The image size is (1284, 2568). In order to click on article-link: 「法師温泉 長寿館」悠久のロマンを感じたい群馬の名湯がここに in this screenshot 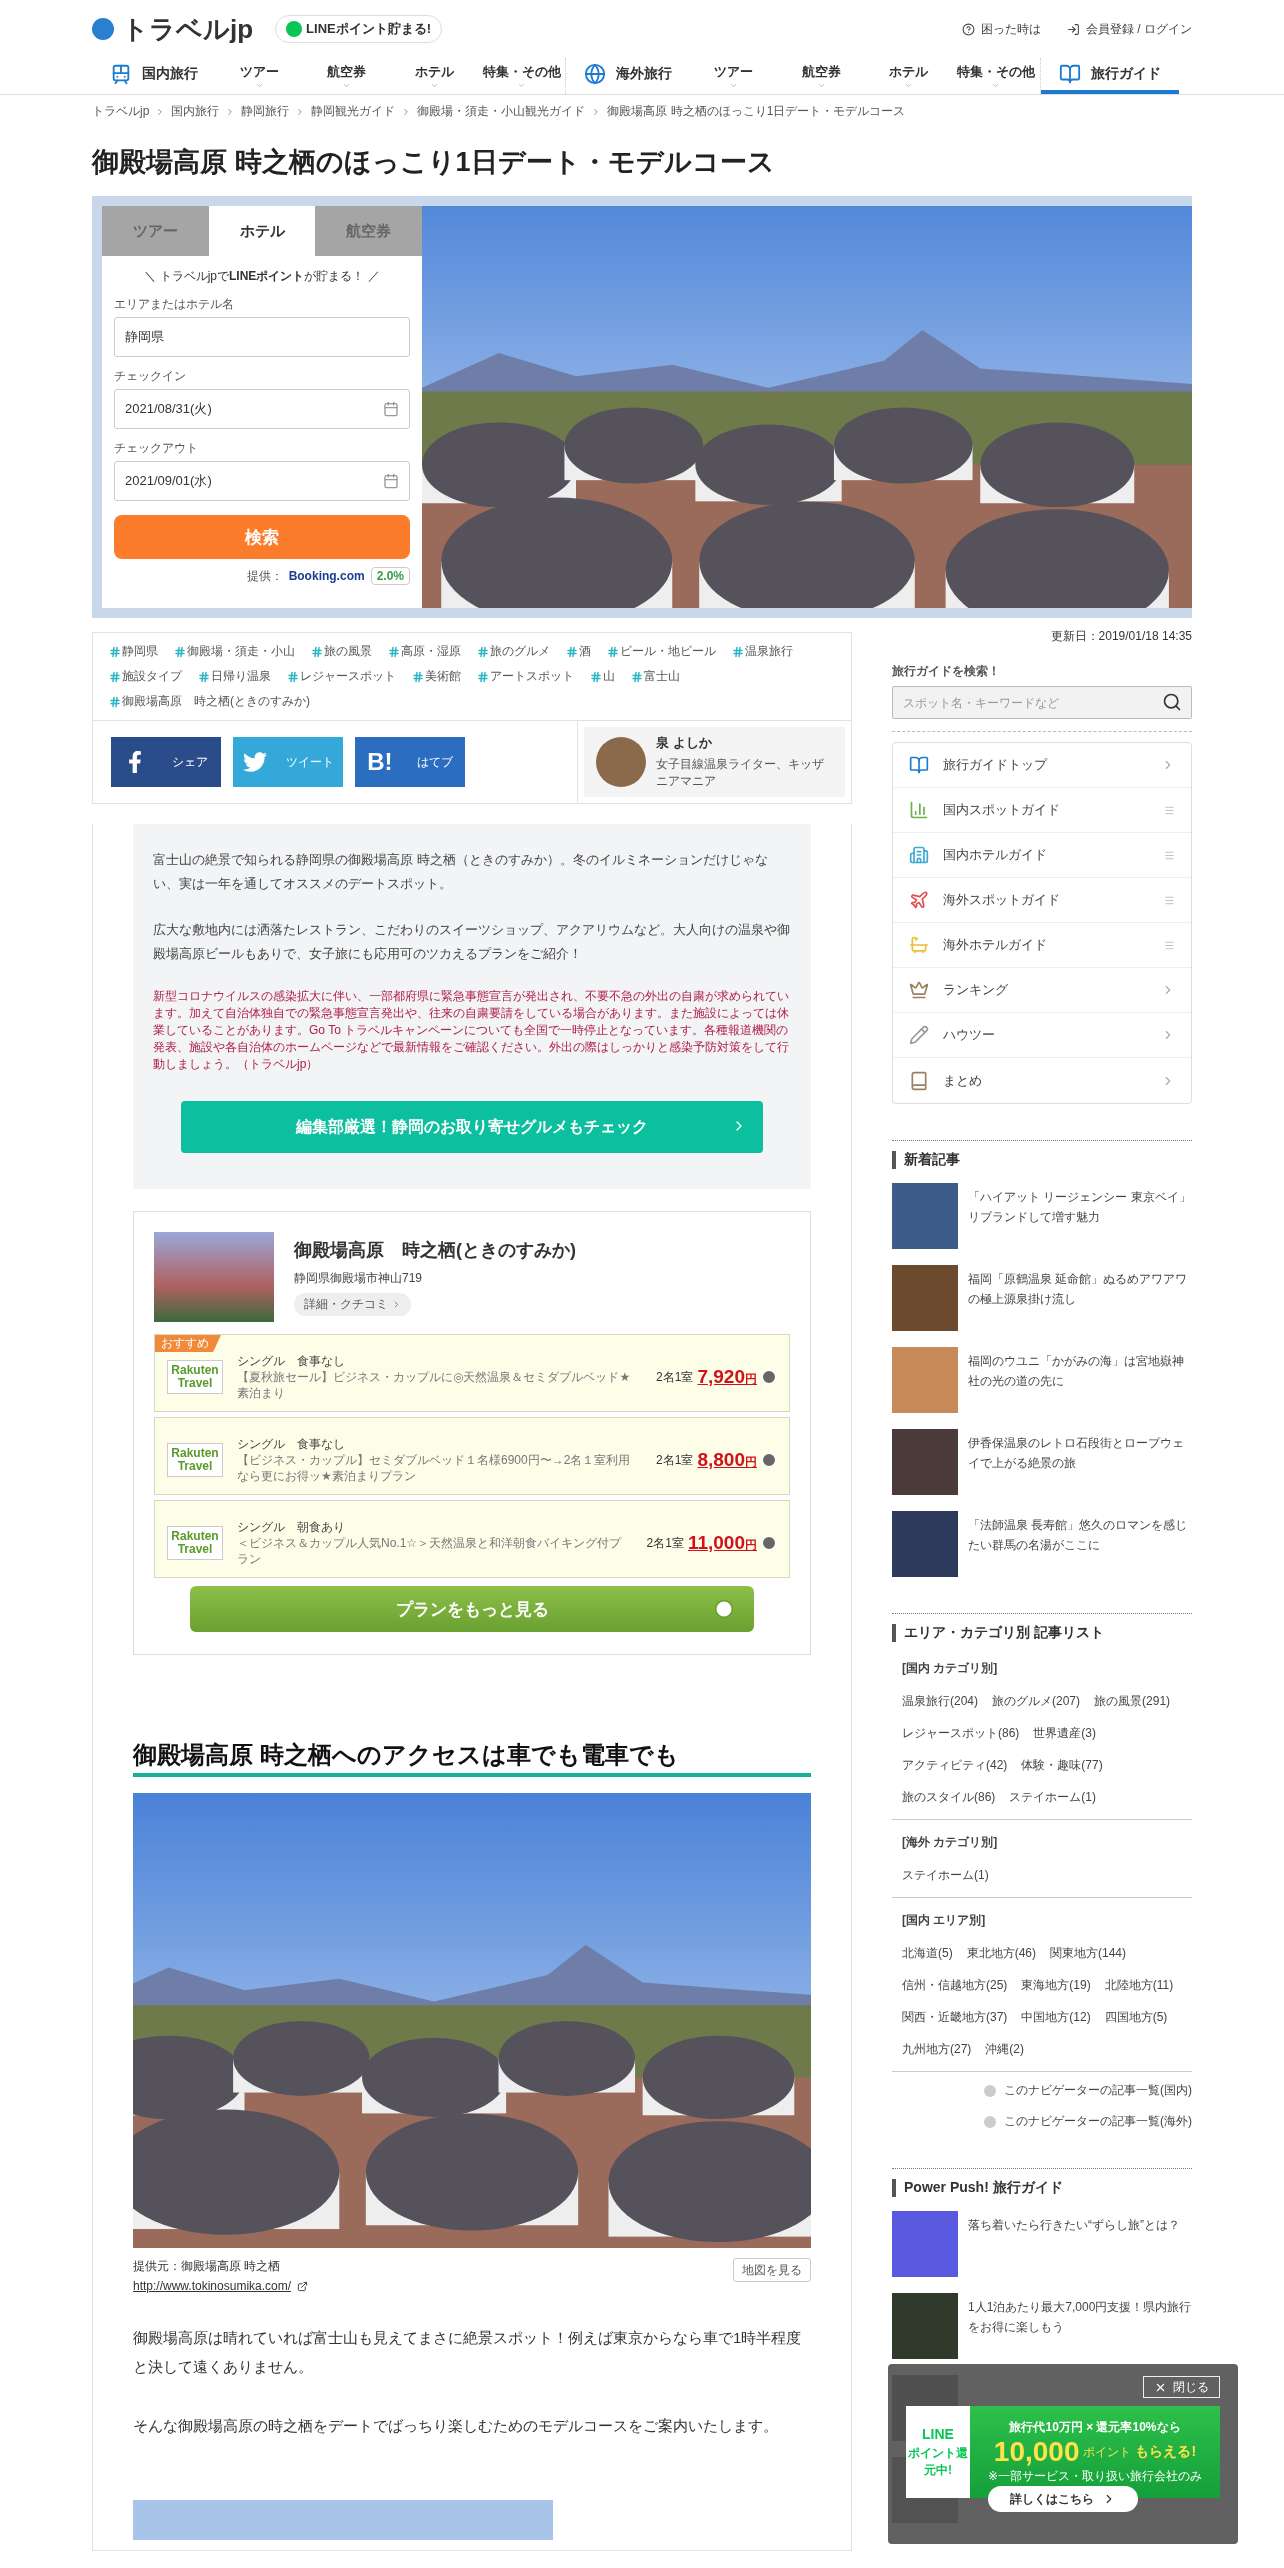, I will do `click(1042, 1544)`.